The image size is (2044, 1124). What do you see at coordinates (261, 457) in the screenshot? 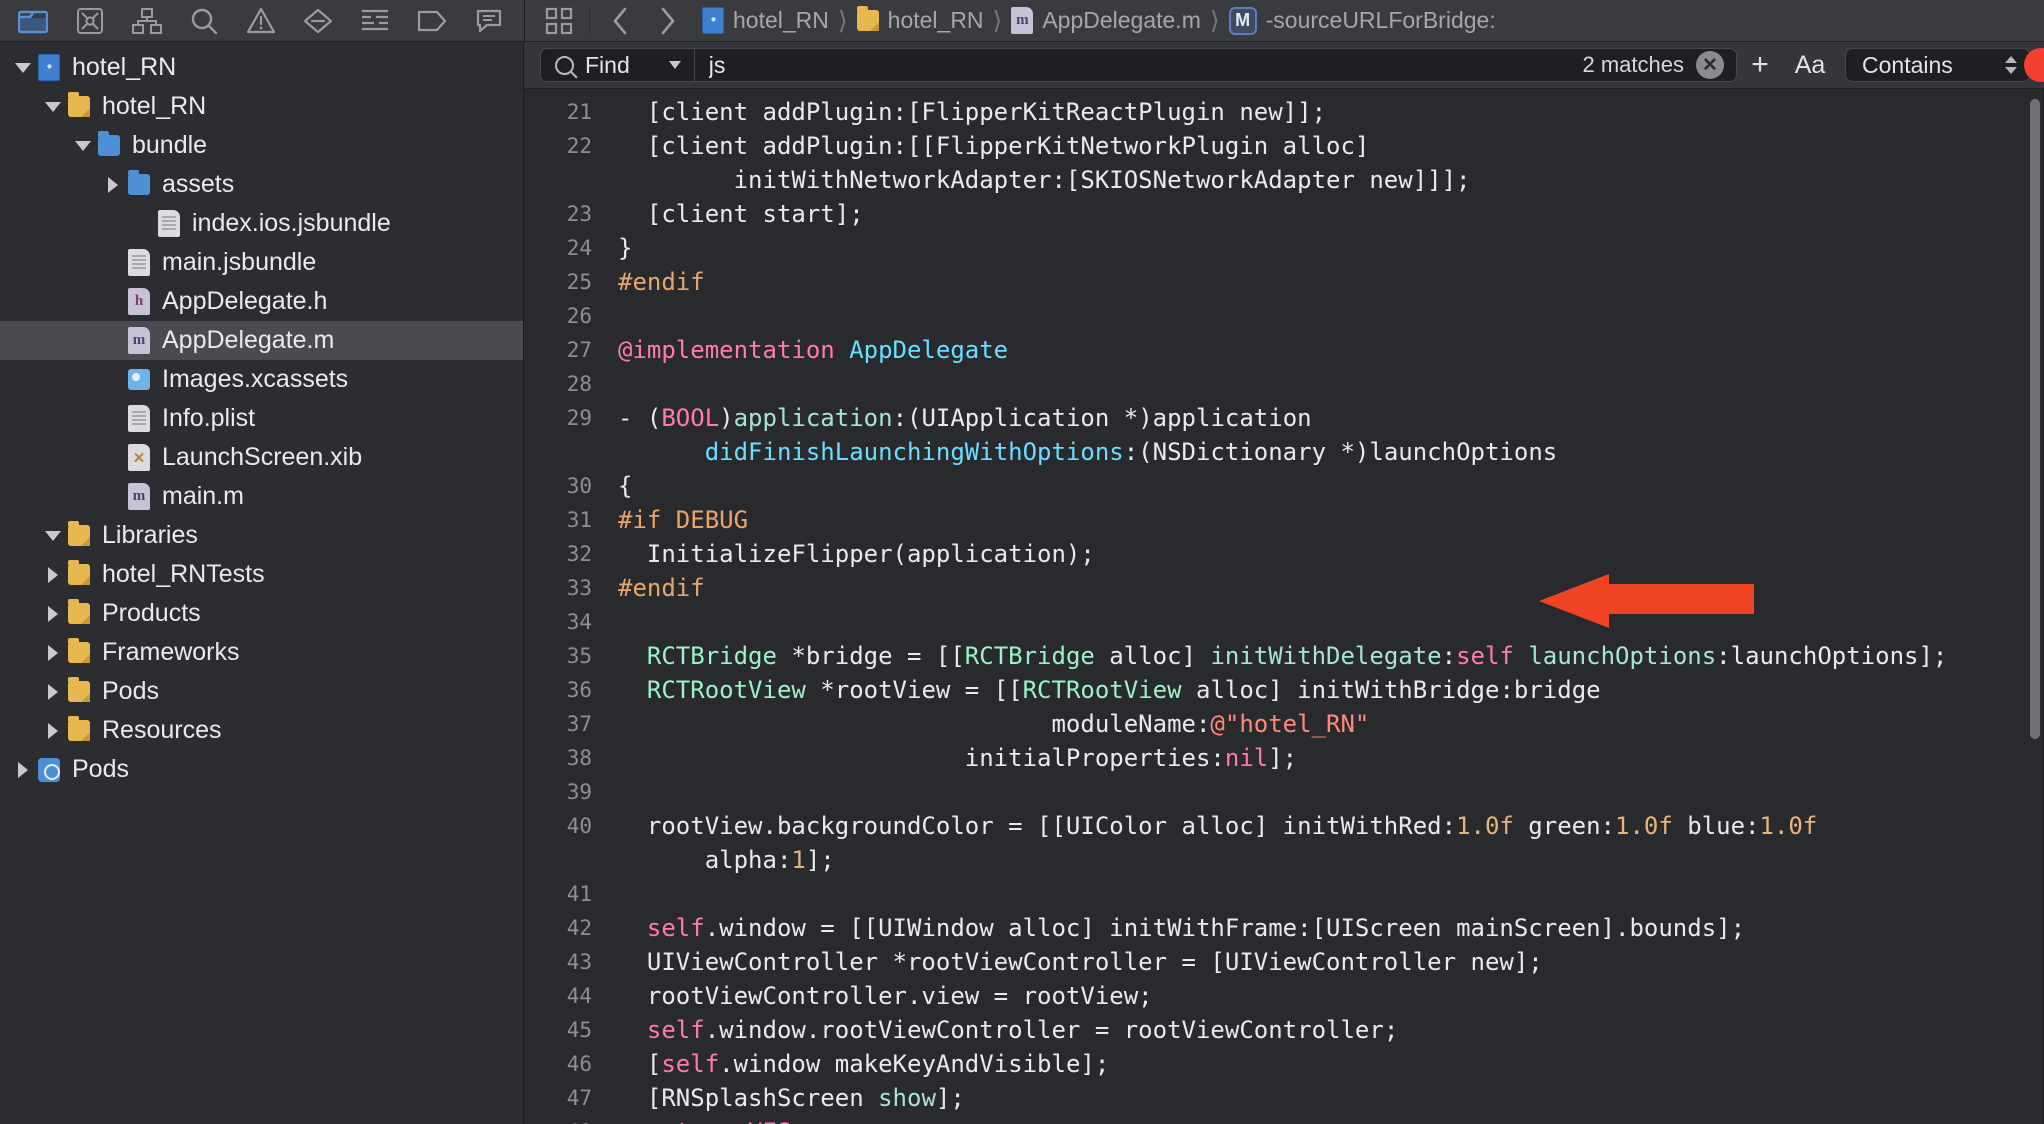
I see `sidebar-item-launchscreen-xib: ✕ LaunchScreen.xib` at bounding box center [261, 457].